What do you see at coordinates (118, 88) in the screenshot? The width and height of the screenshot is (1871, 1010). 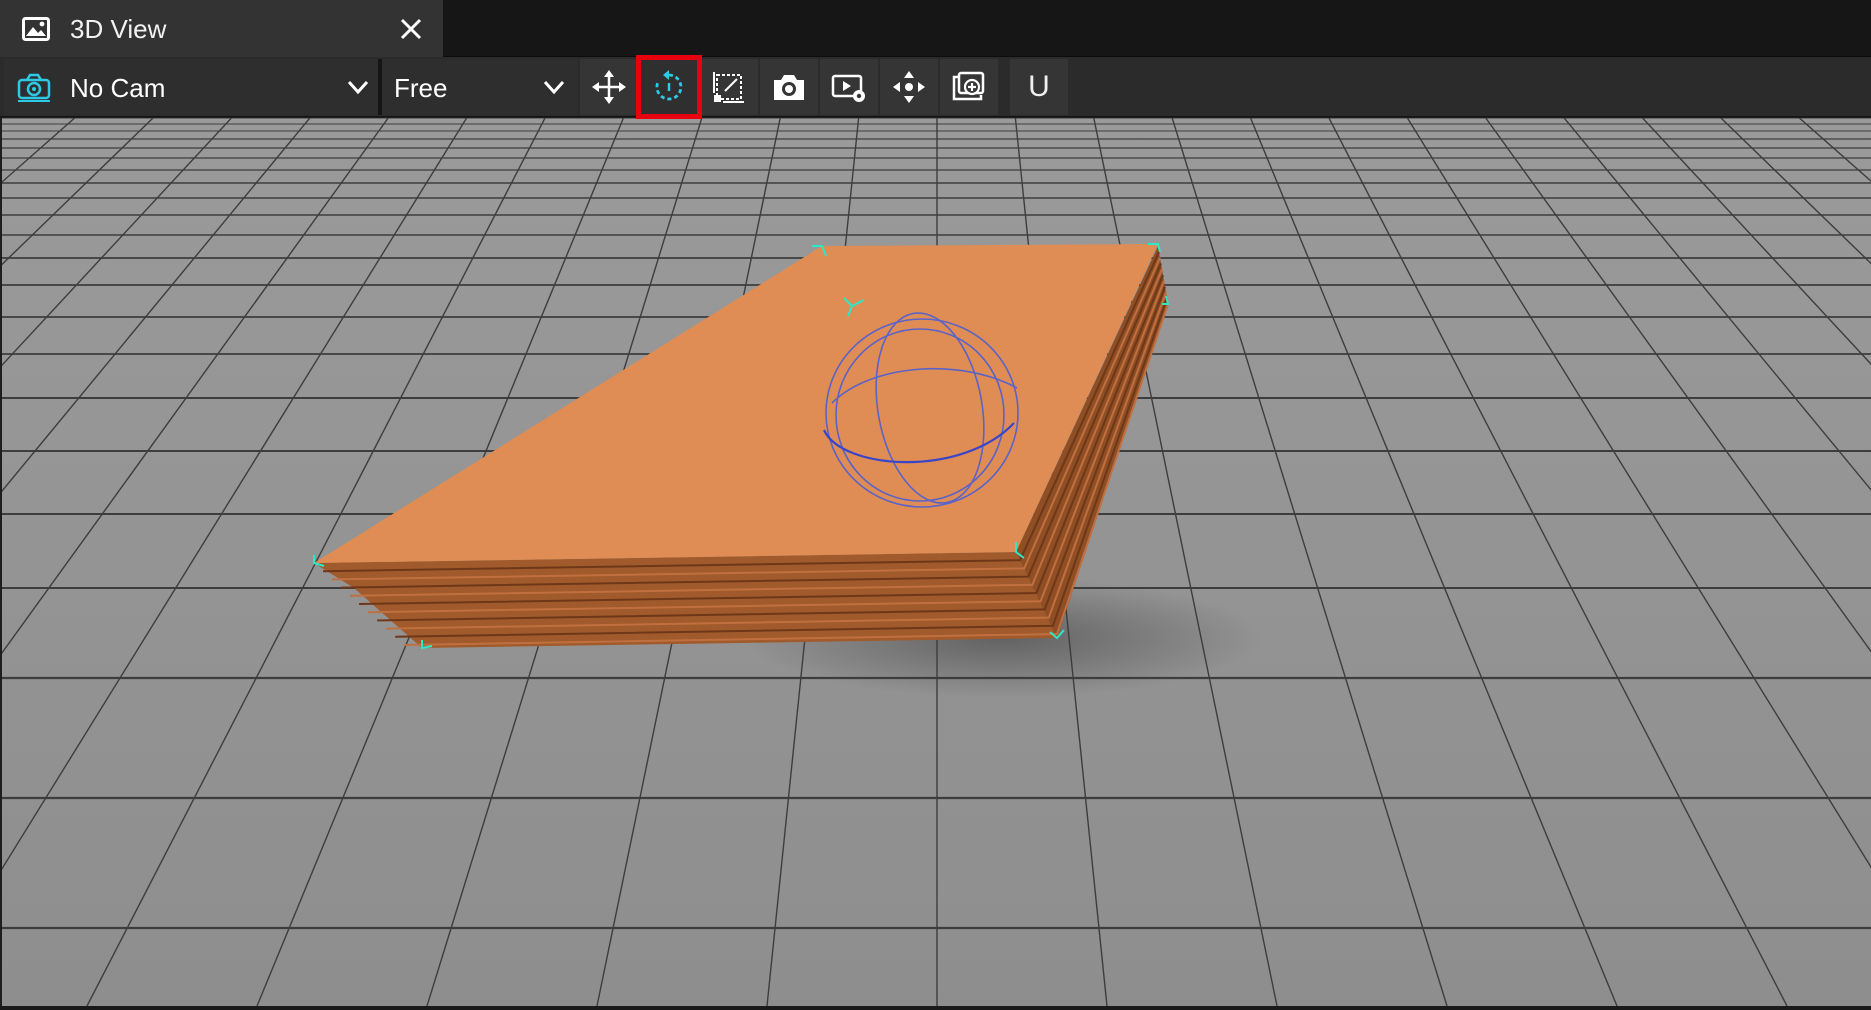 I see `camera-dropdown-value: No Cam` at bounding box center [118, 88].